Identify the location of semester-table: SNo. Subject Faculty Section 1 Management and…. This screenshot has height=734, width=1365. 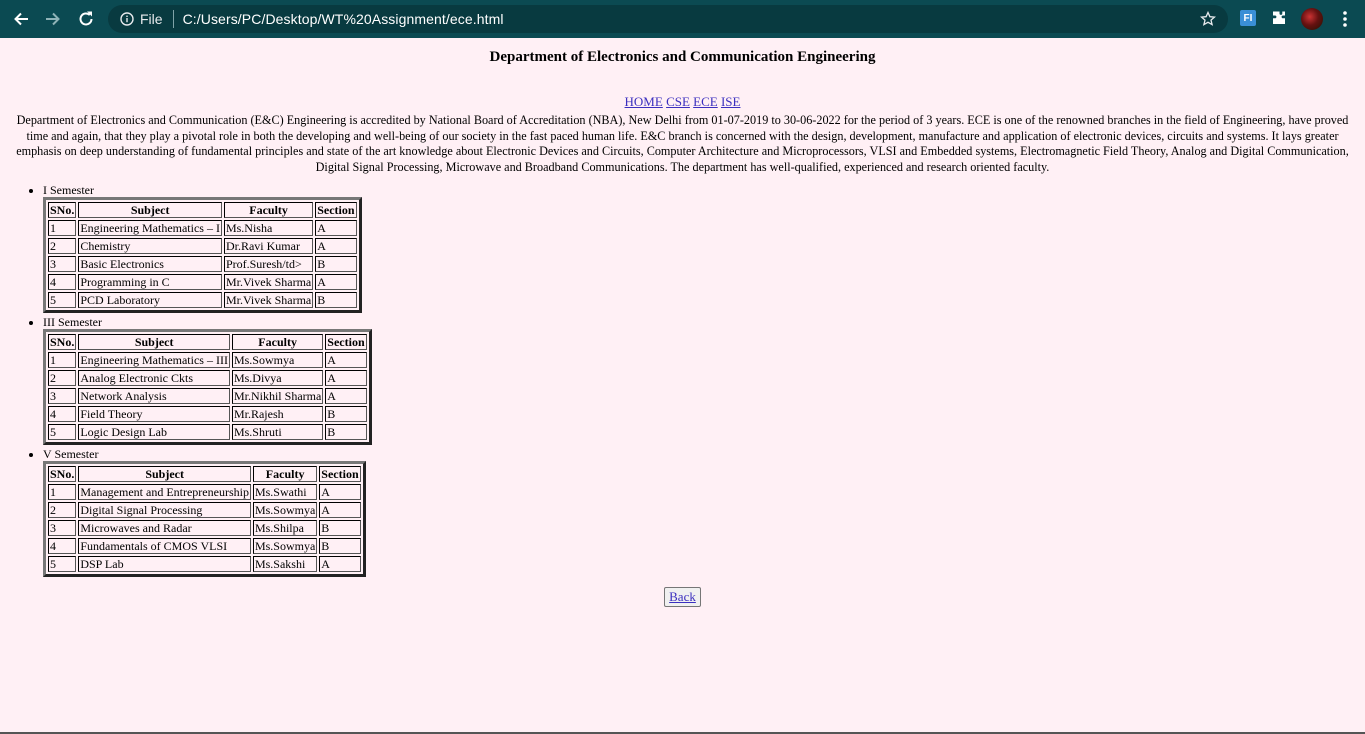
(204, 519).